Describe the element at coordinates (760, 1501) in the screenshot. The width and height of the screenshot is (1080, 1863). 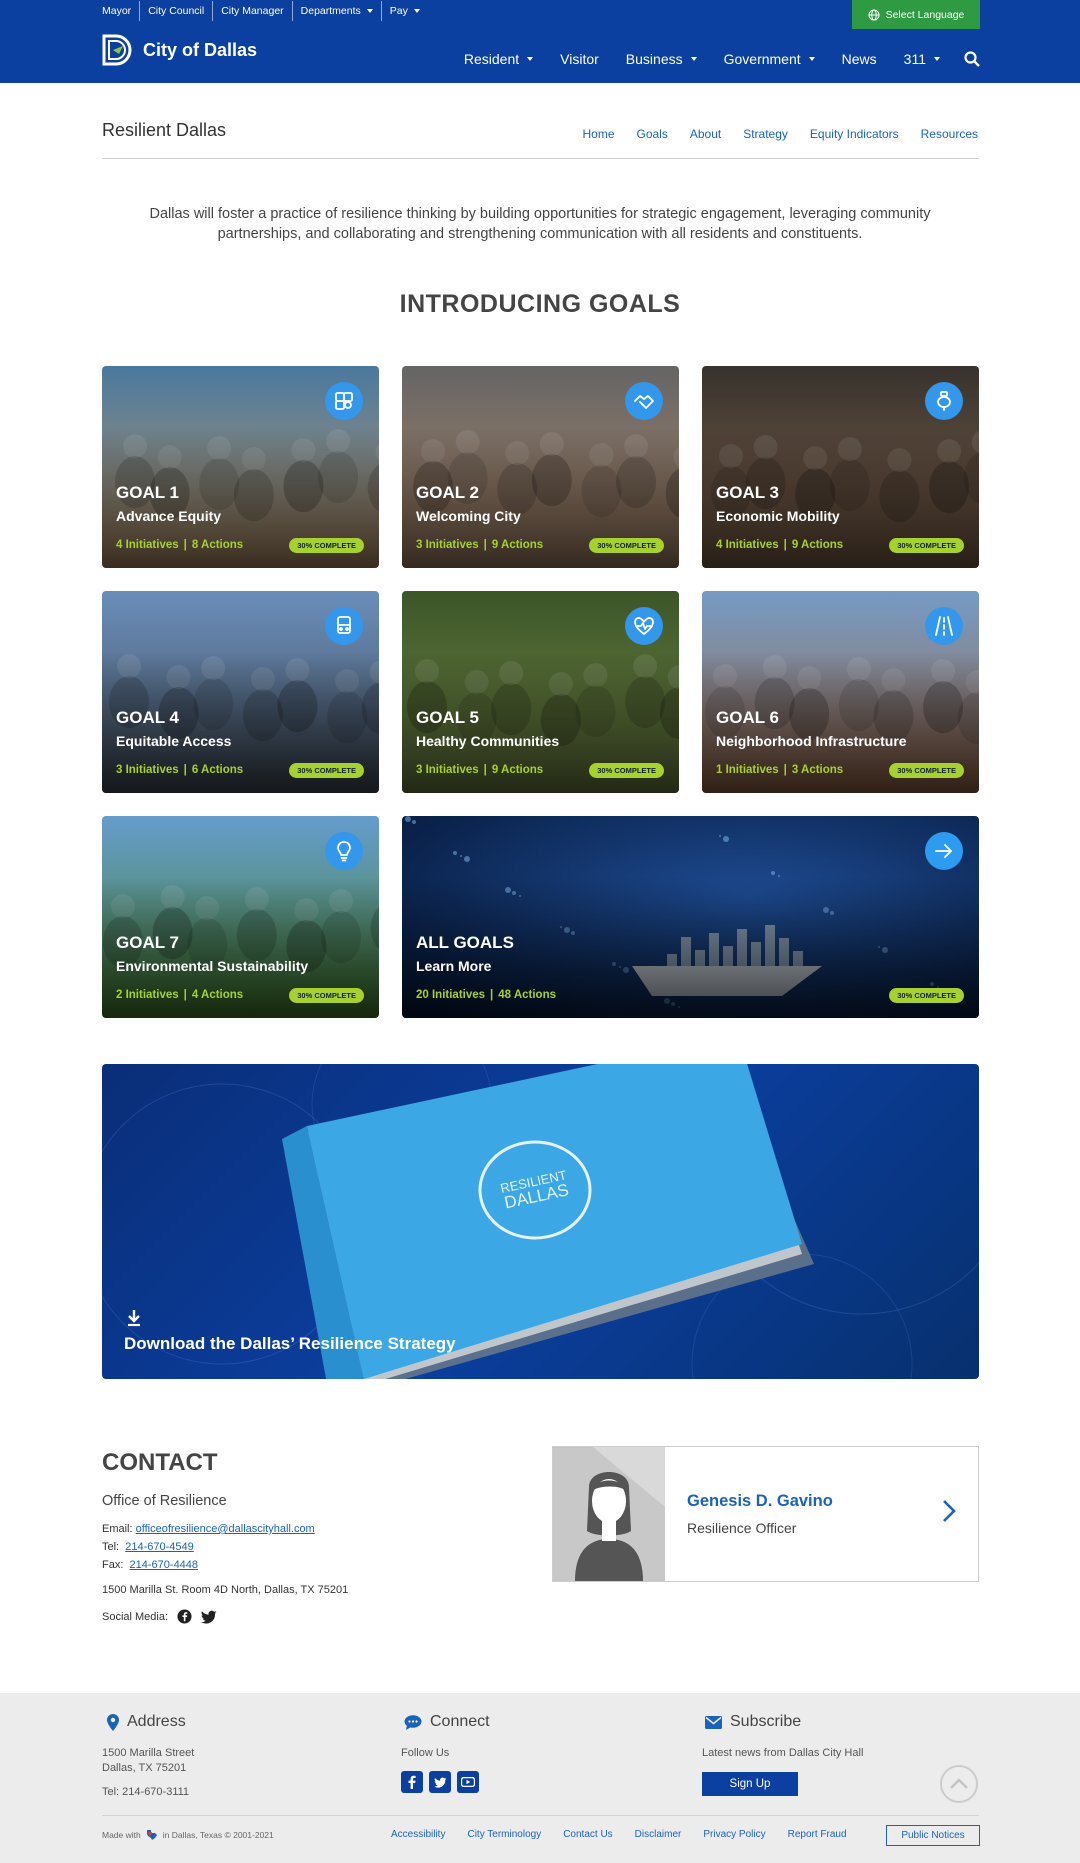
I see `contact-person-name: Genesis D. Gavino` at that location.